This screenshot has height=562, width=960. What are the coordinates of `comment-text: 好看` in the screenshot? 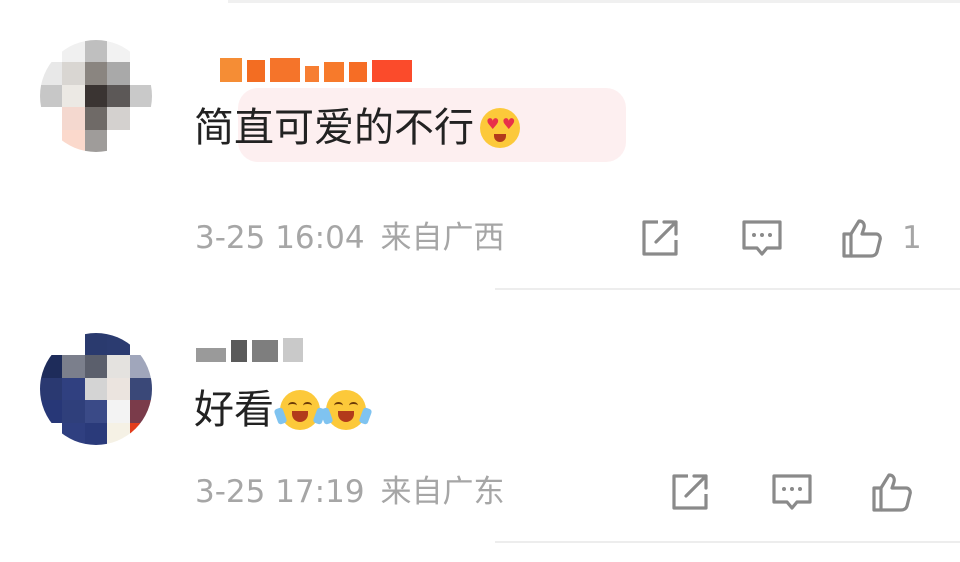 It's located at (283, 410).